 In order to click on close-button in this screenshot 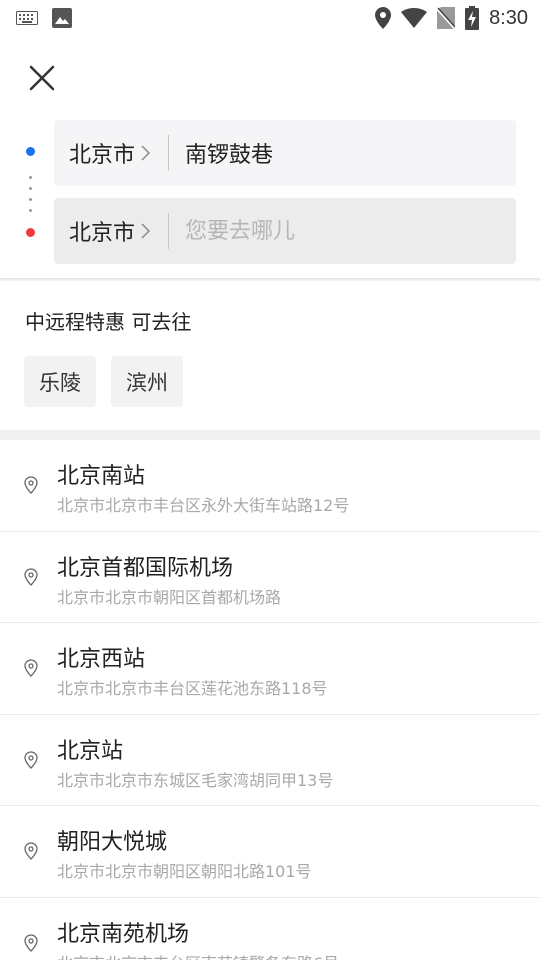, I will do `click(42, 78)`.